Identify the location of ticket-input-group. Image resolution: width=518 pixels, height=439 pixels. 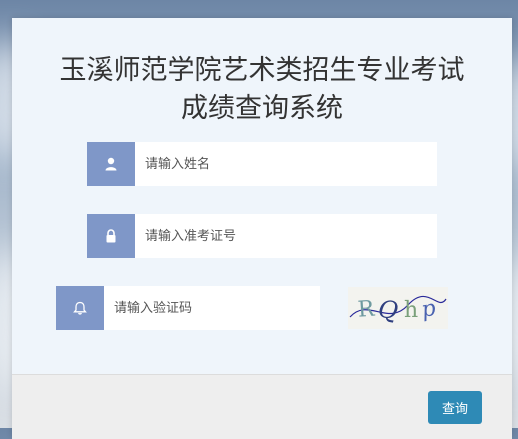
(262, 236).